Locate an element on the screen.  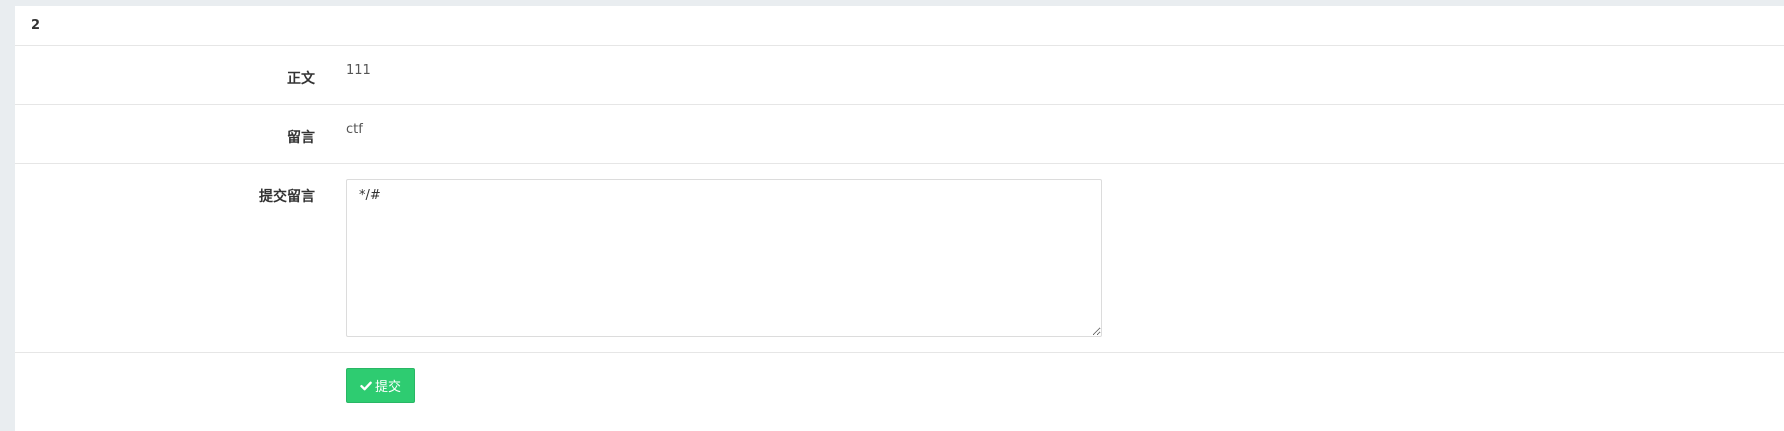
panel-title: 2 is located at coordinates (899, 26).